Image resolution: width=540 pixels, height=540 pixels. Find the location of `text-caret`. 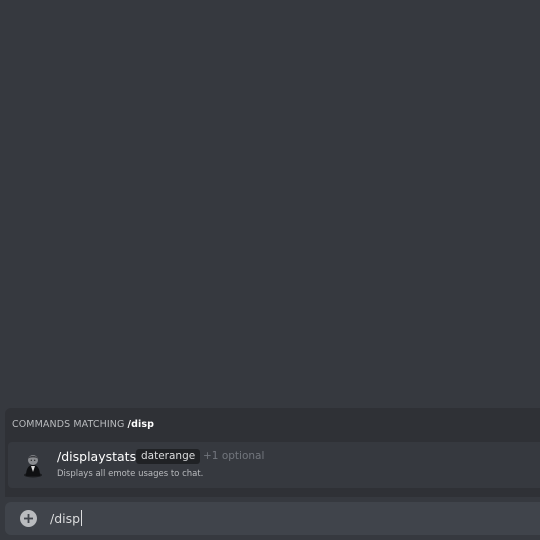

text-caret is located at coordinates (82, 518).